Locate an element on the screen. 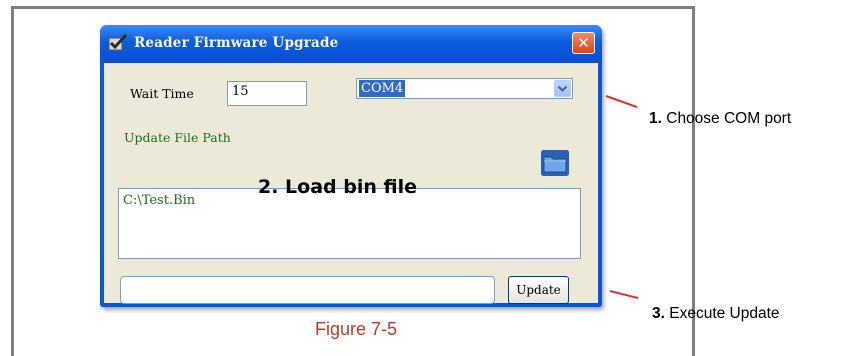  load-bin-annotation: 2. Load bin file is located at coordinates (337, 187).